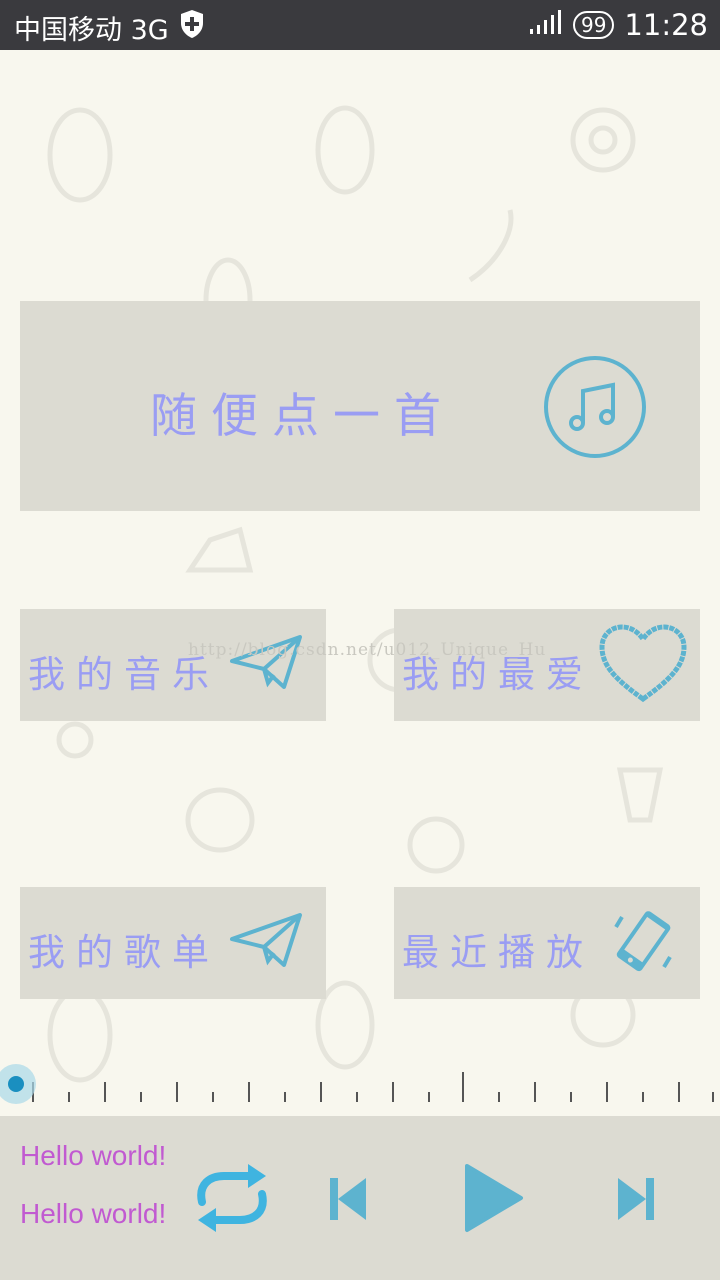  What do you see at coordinates (124, 952) in the screenshot?
I see `my-playlist-label: 我的歌单` at bounding box center [124, 952].